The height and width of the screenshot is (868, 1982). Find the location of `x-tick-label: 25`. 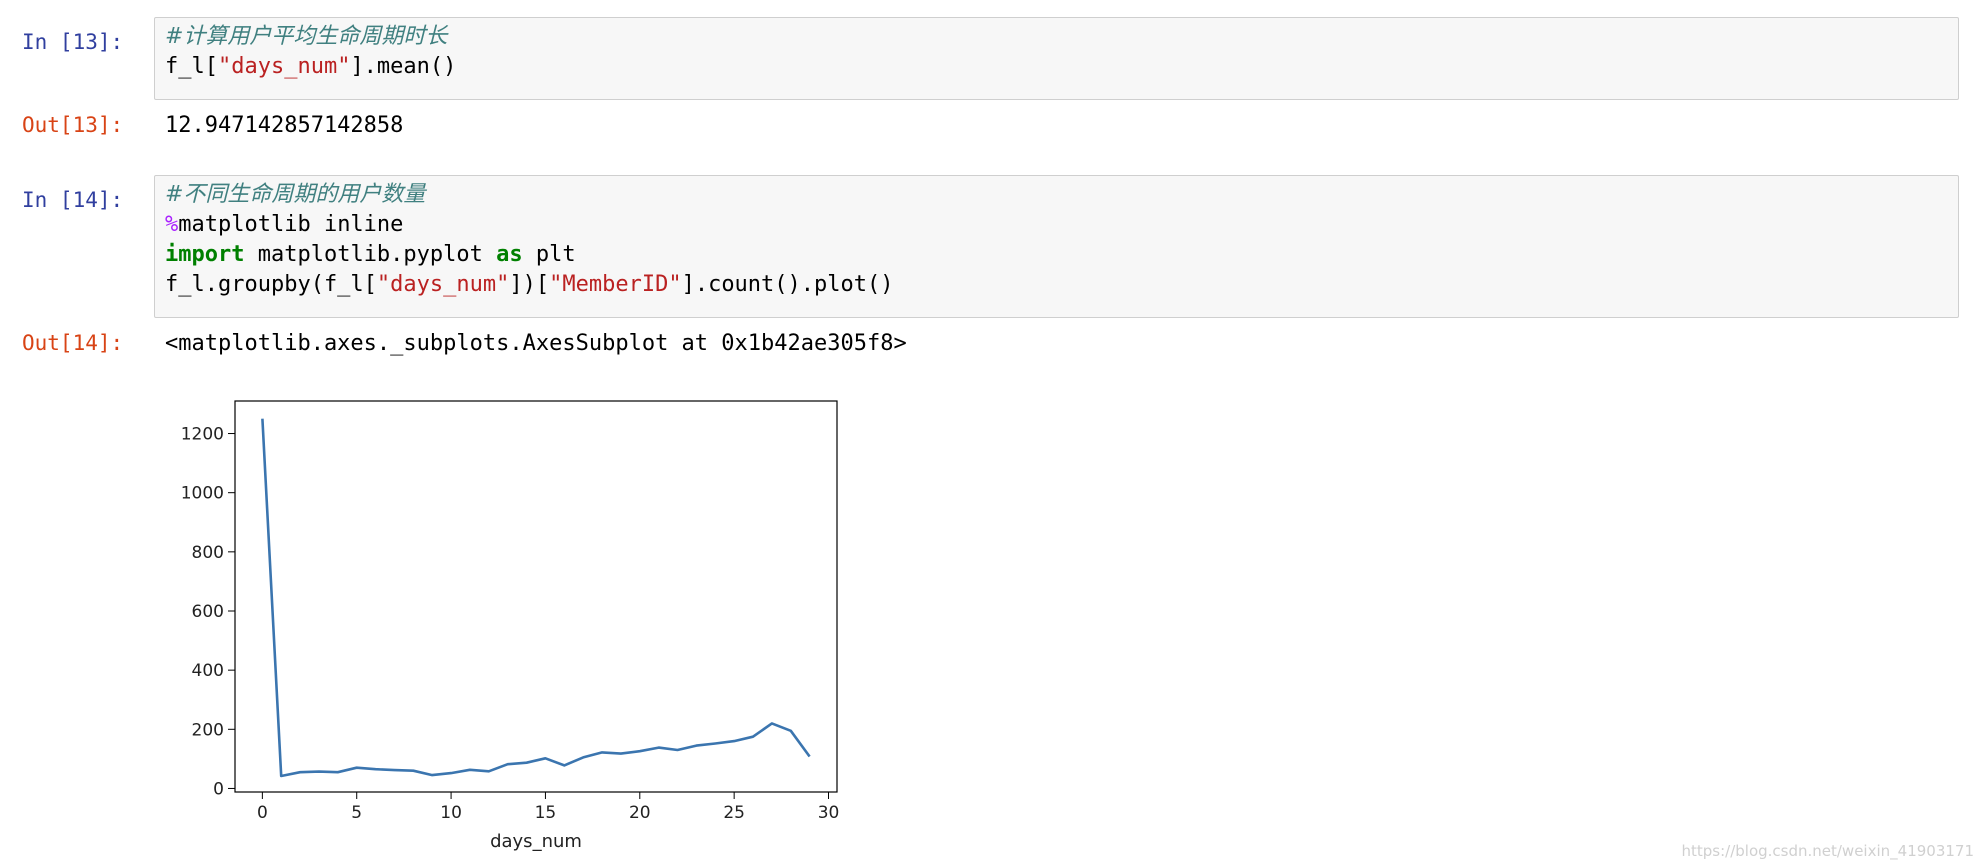

x-tick-label: 25 is located at coordinates (734, 813).